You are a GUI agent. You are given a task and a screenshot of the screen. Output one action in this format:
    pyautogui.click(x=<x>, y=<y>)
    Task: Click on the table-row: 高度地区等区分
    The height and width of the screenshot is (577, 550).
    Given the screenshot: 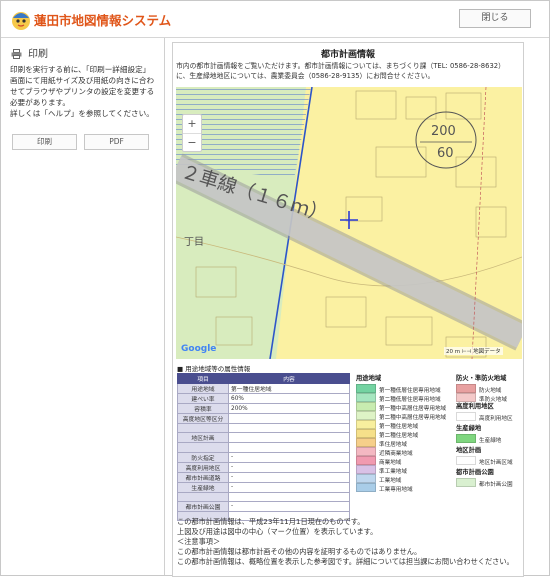 What is the action you would take?
    pyautogui.click(x=263, y=418)
    